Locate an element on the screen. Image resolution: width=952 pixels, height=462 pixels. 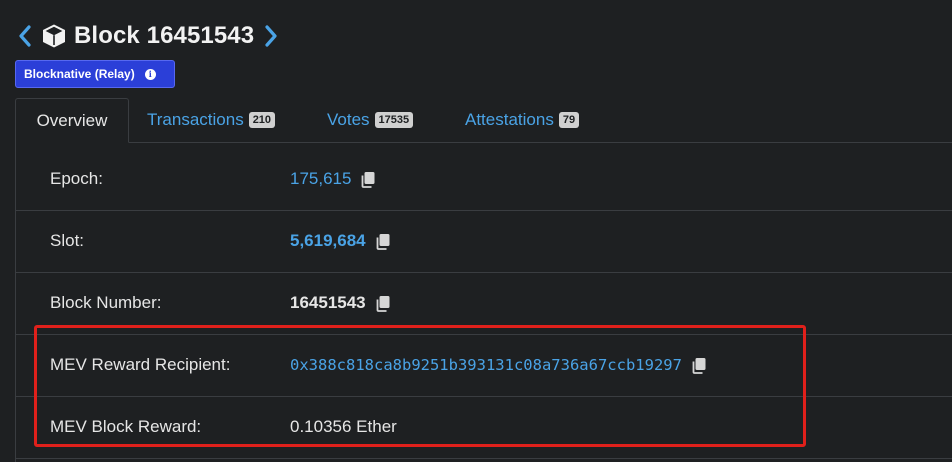
page-header: Block 16451543 is located at coordinates (148, 36).